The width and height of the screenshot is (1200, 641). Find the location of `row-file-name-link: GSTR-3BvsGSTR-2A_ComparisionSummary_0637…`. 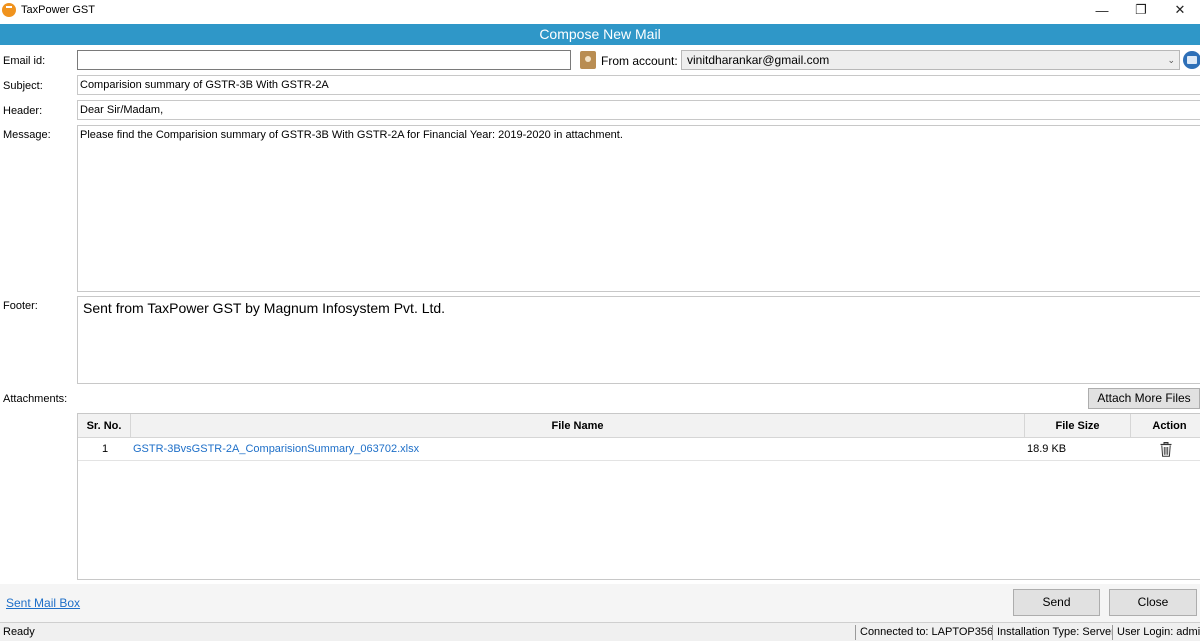

row-file-name-link: GSTR-3BvsGSTR-2A_ComparisionSummary_0637… is located at coordinates (276, 449).